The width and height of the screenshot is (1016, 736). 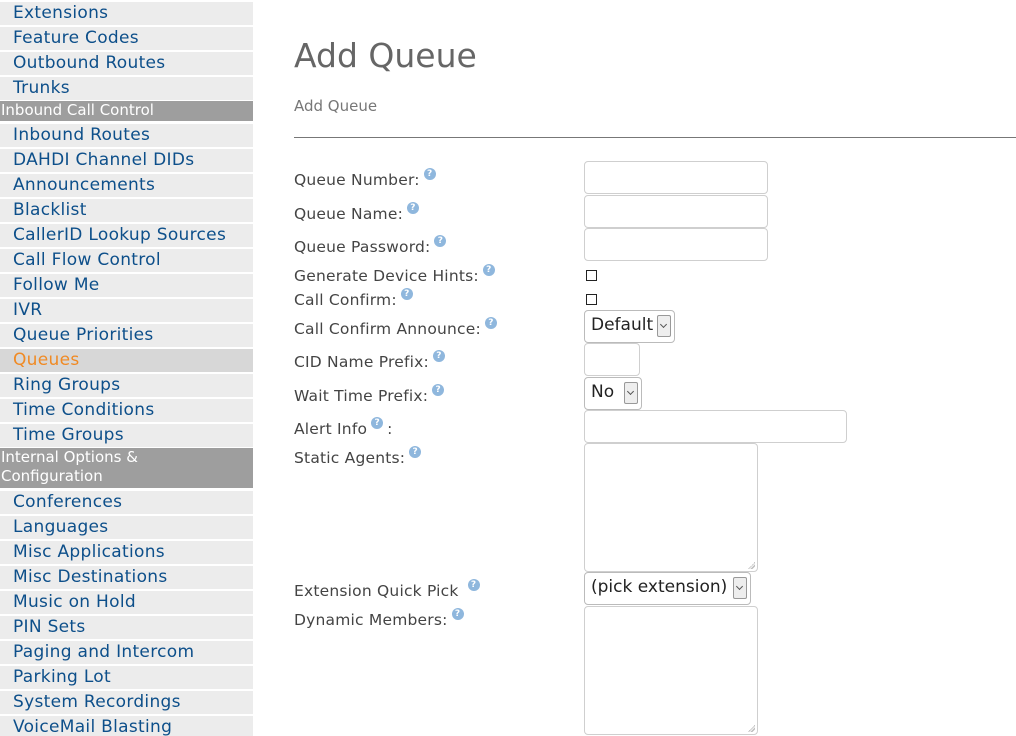 What do you see at coordinates (126, 627) in the screenshot?
I see `sidebar-item-pin-sets: PIN Sets` at bounding box center [126, 627].